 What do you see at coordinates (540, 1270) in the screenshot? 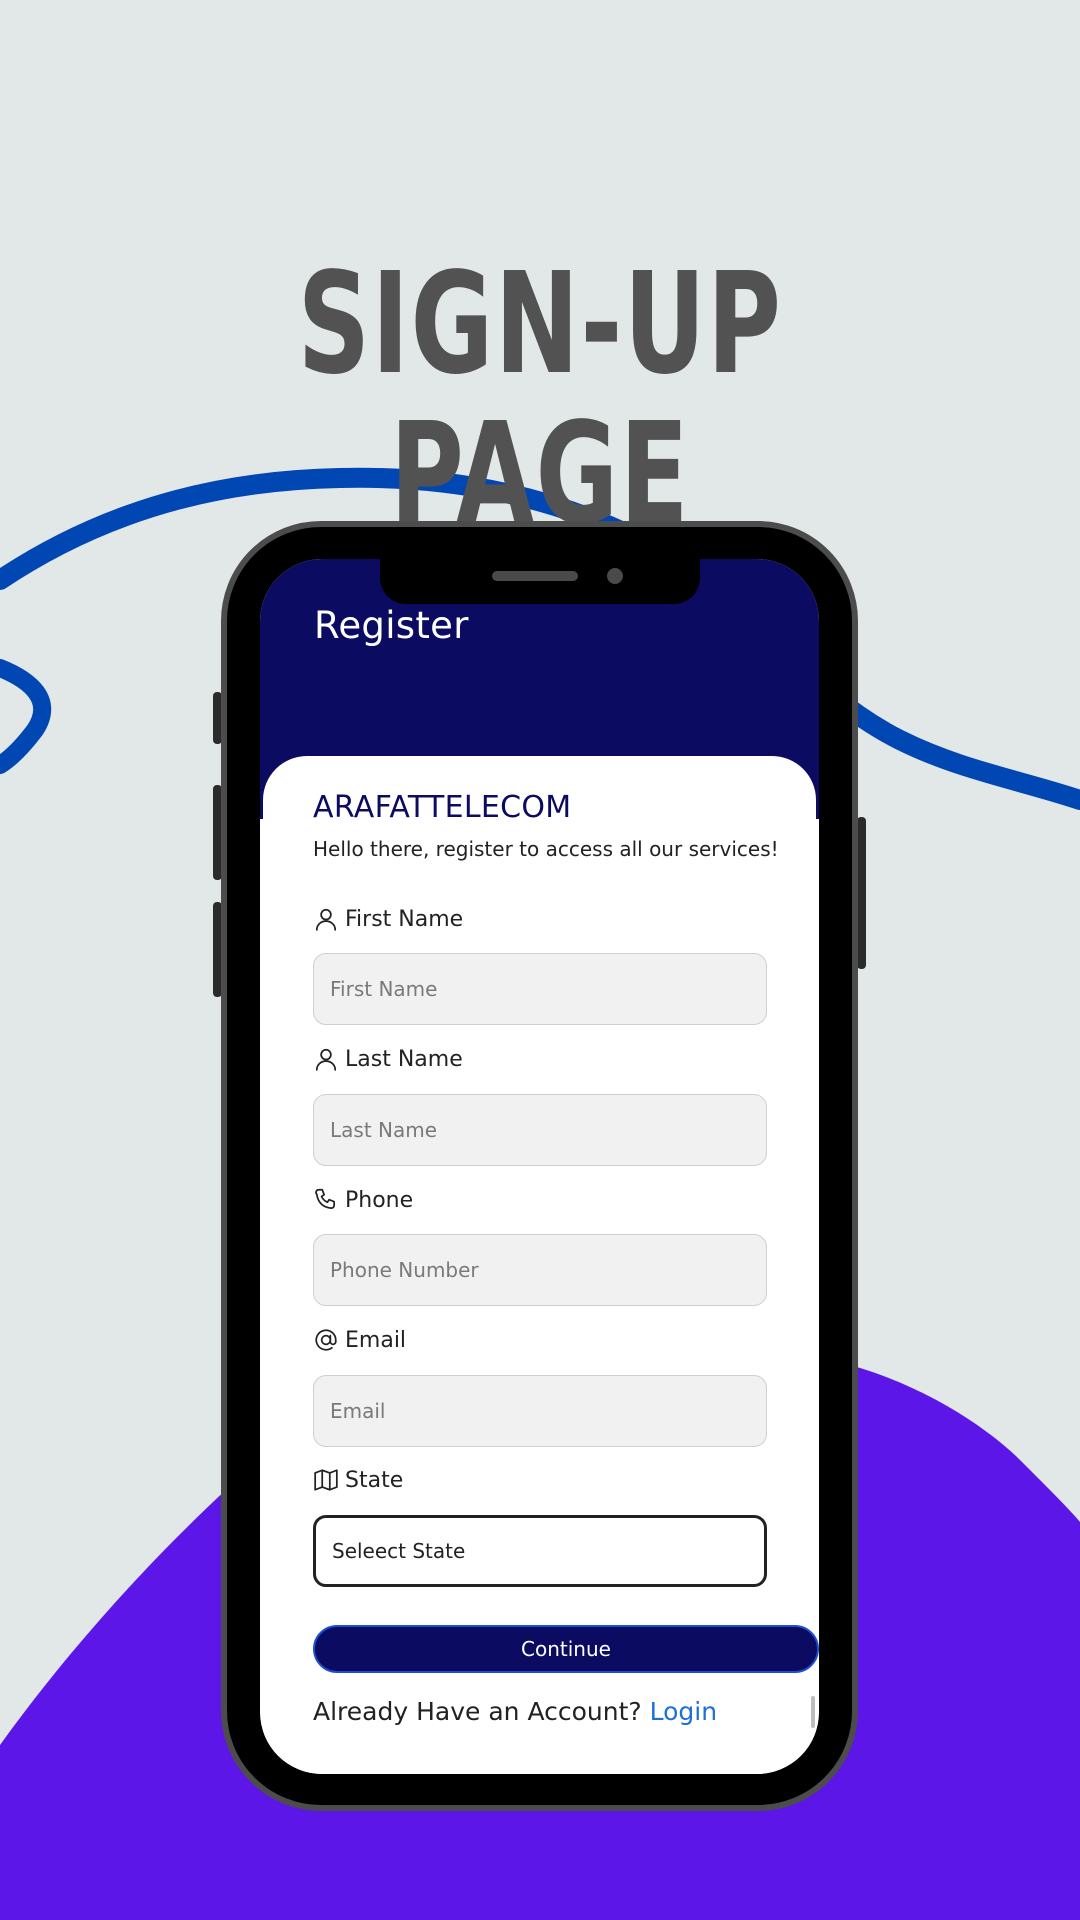
I see `phone-number-input` at bounding box center [540, 1270].